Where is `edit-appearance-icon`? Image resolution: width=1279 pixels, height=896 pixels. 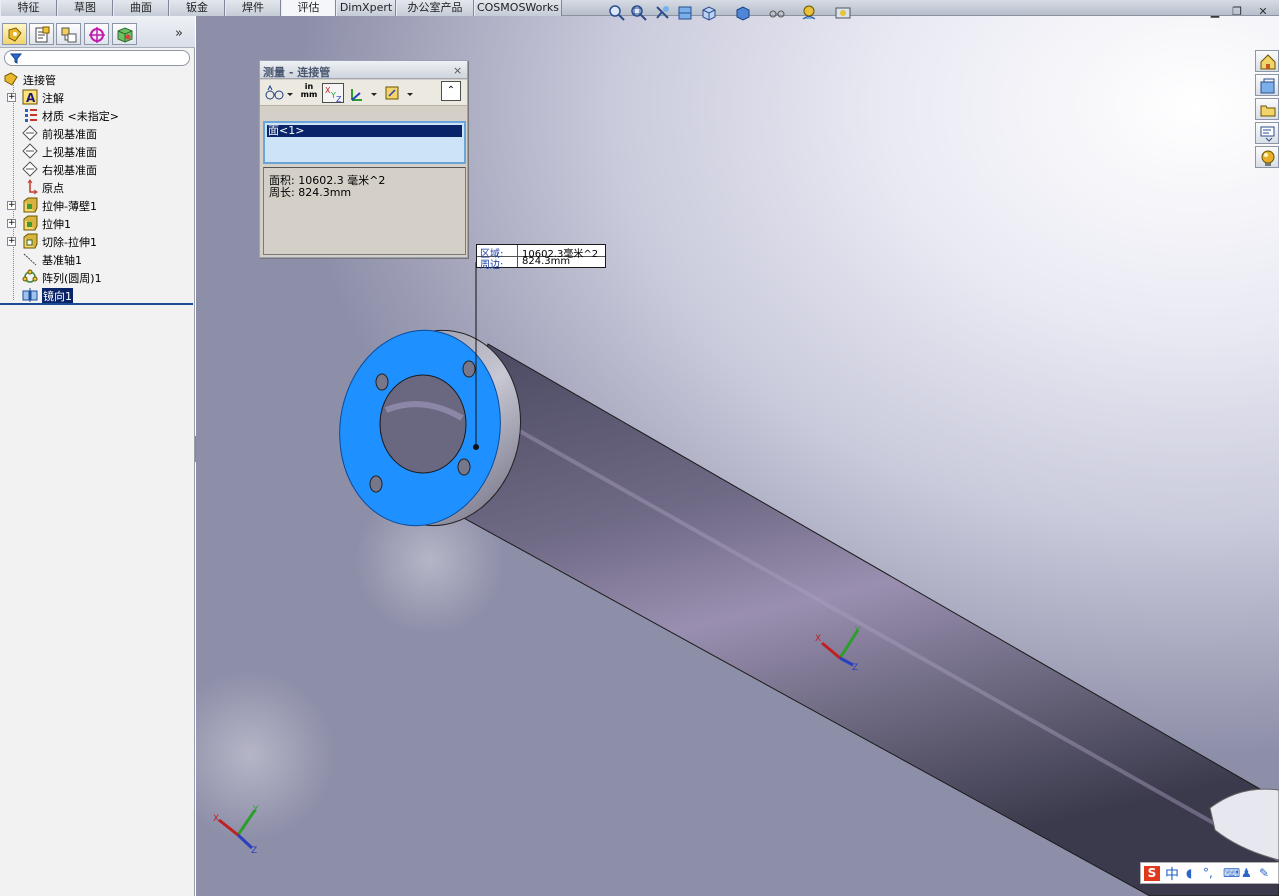
edit-appearance-icon is located at coordinates (809, 13).